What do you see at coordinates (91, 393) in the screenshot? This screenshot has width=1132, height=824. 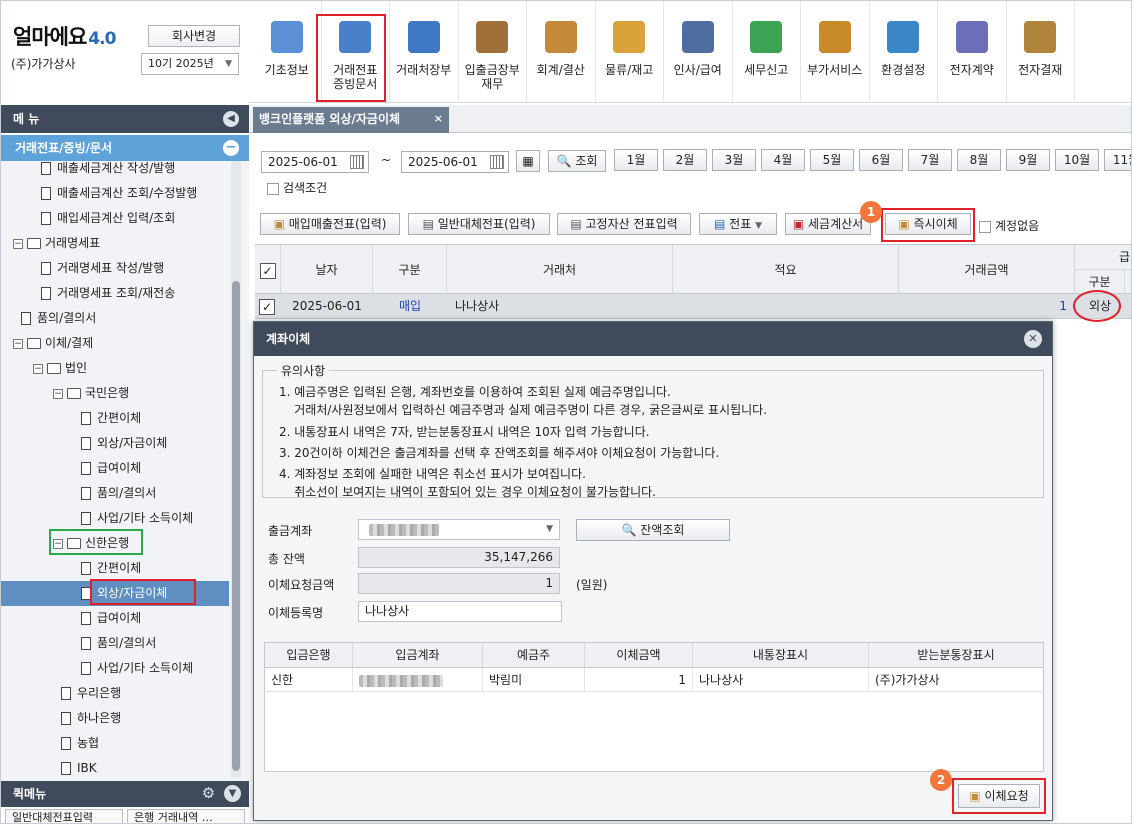 I see `tree-item: − 국민은행` at bounding box center [91, 393].